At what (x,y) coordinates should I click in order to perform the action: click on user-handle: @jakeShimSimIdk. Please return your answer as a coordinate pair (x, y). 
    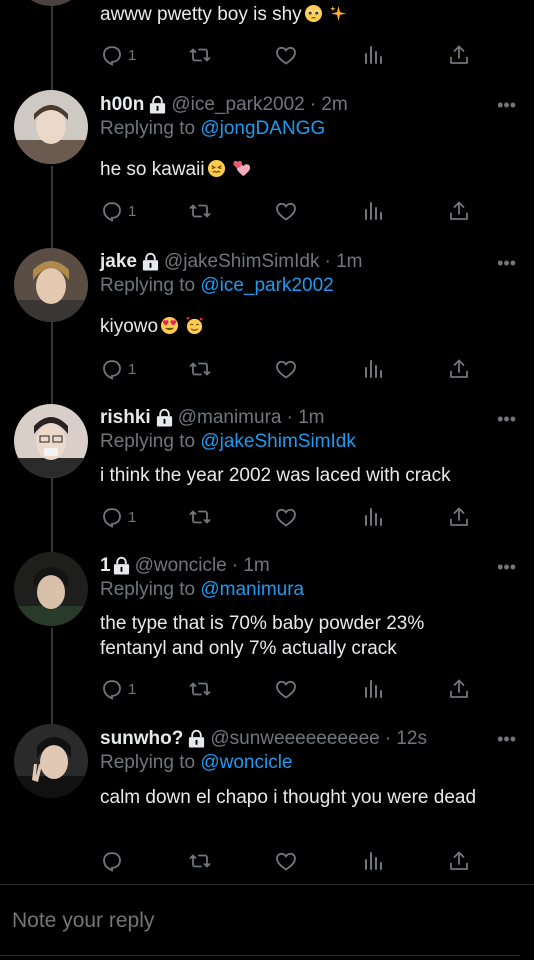
    Looking at the image, I should click on (242, 262).